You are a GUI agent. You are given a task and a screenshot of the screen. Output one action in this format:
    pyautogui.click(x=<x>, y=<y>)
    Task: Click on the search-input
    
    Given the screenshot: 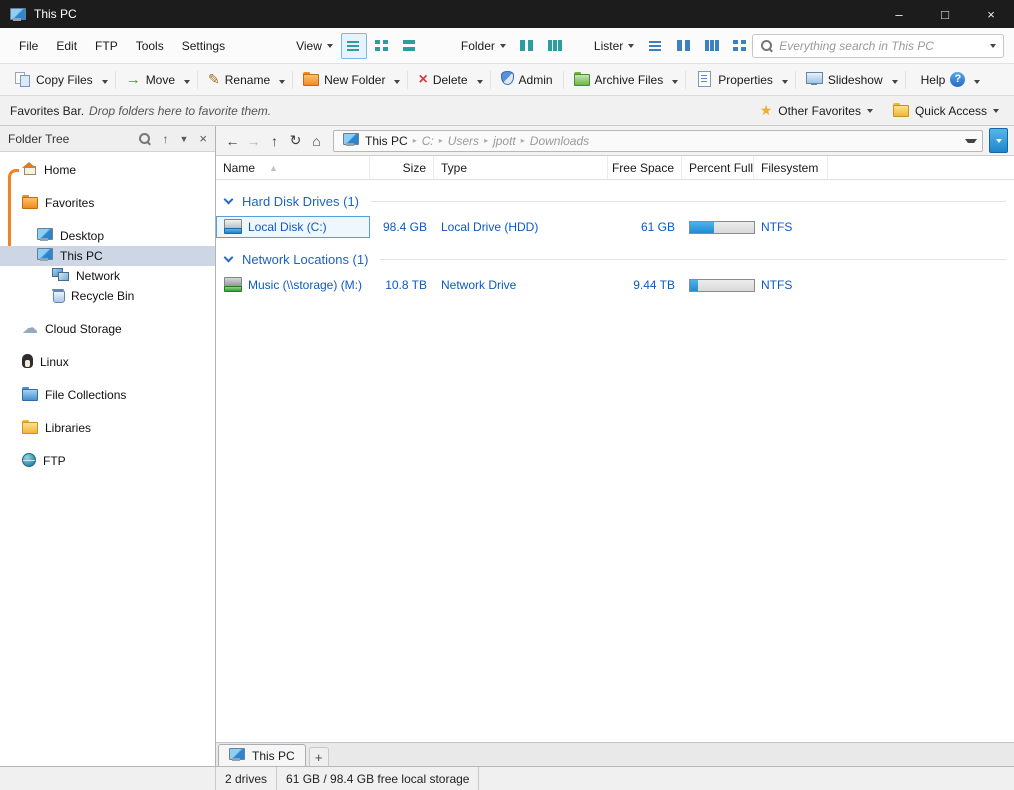 What is the action you would take?
    pyautogui.click(x=881, y=45)
    